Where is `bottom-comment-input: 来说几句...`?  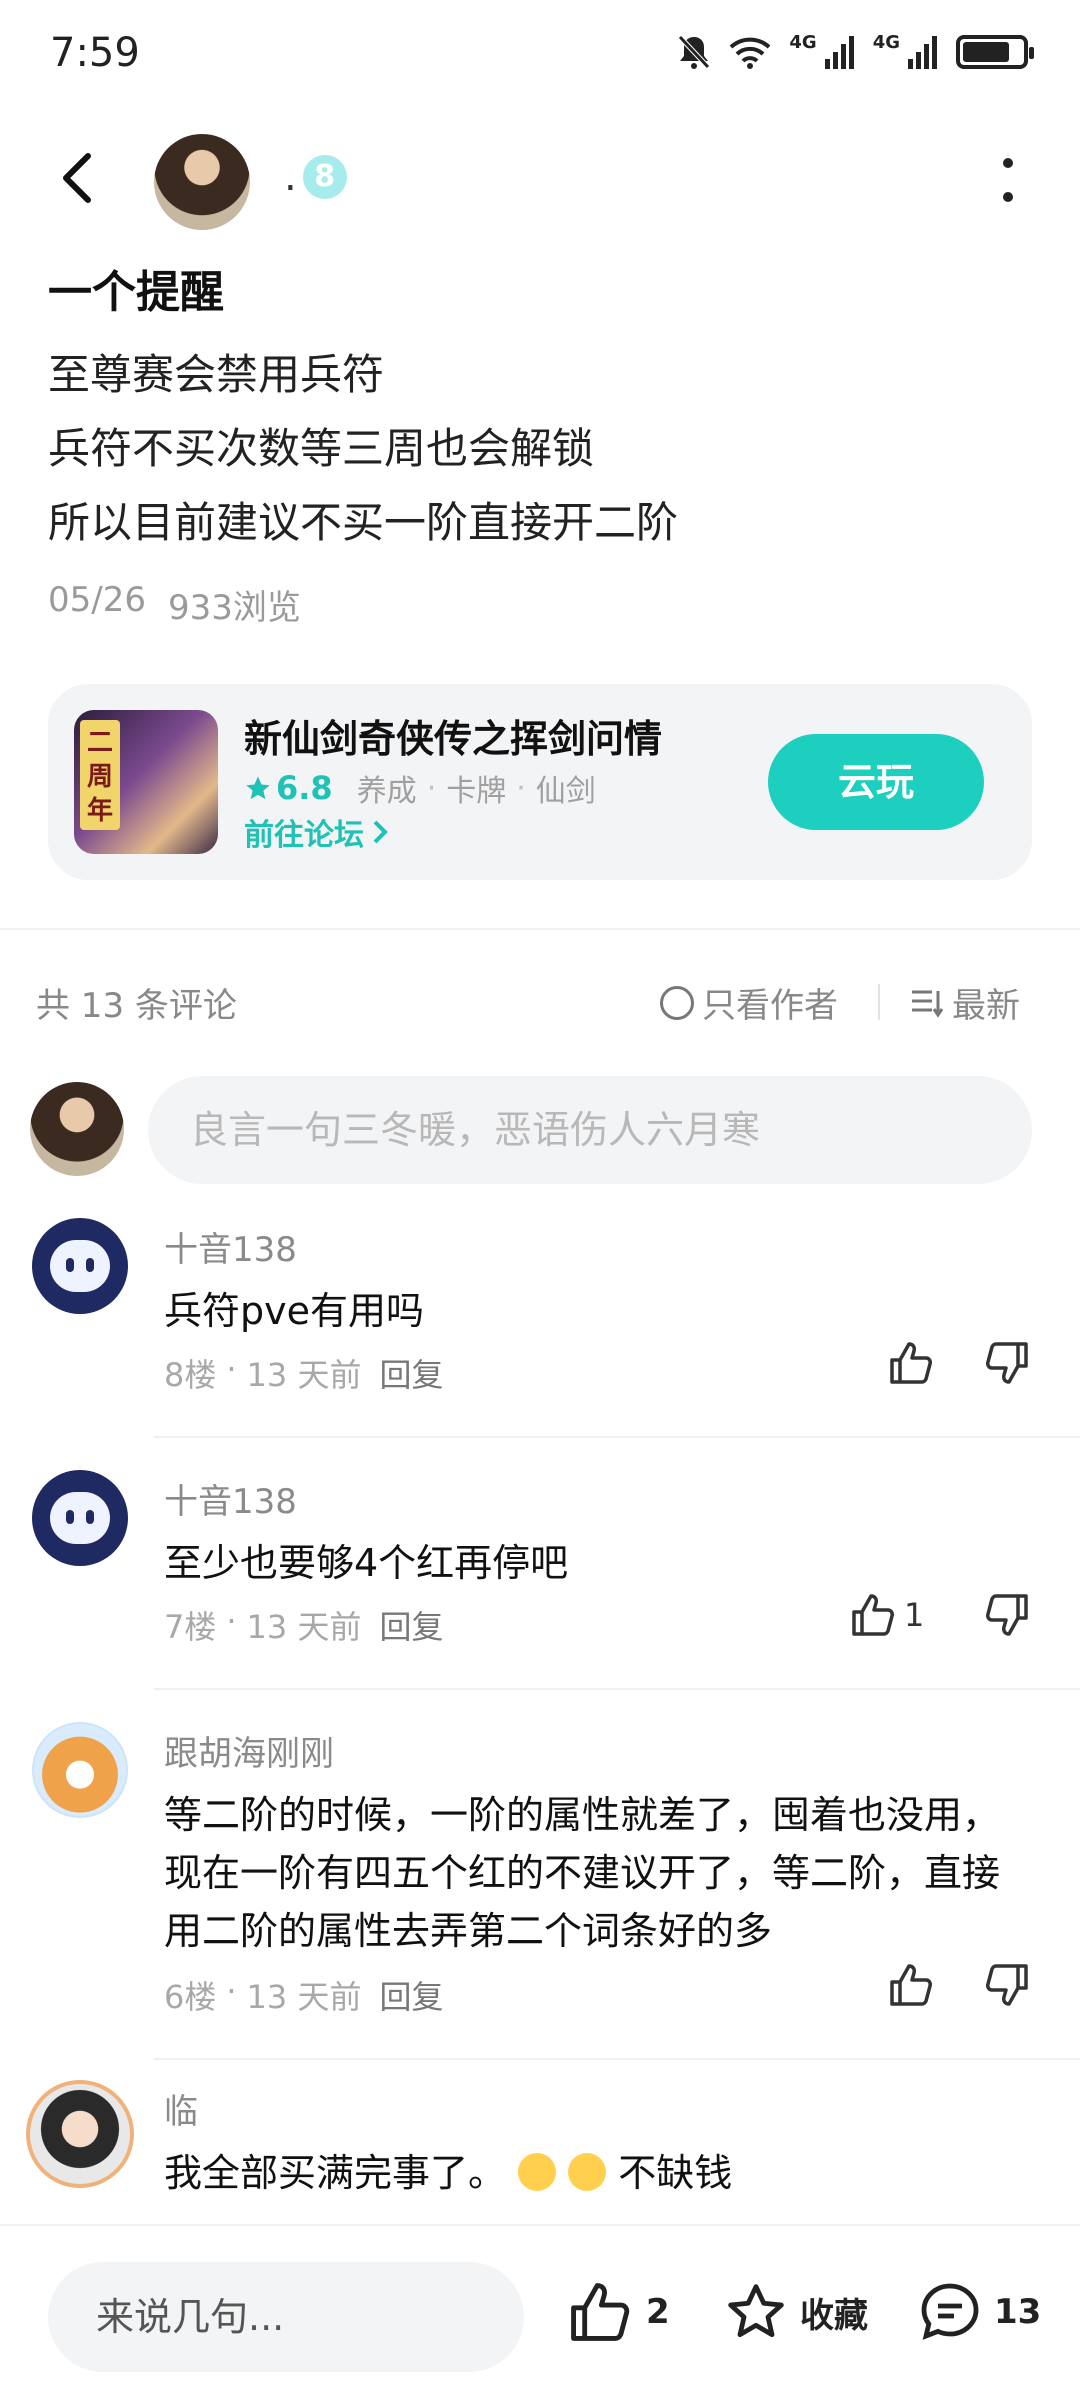 bottom-comment-input: 来说几句... is located at coordinates (286, 2317).